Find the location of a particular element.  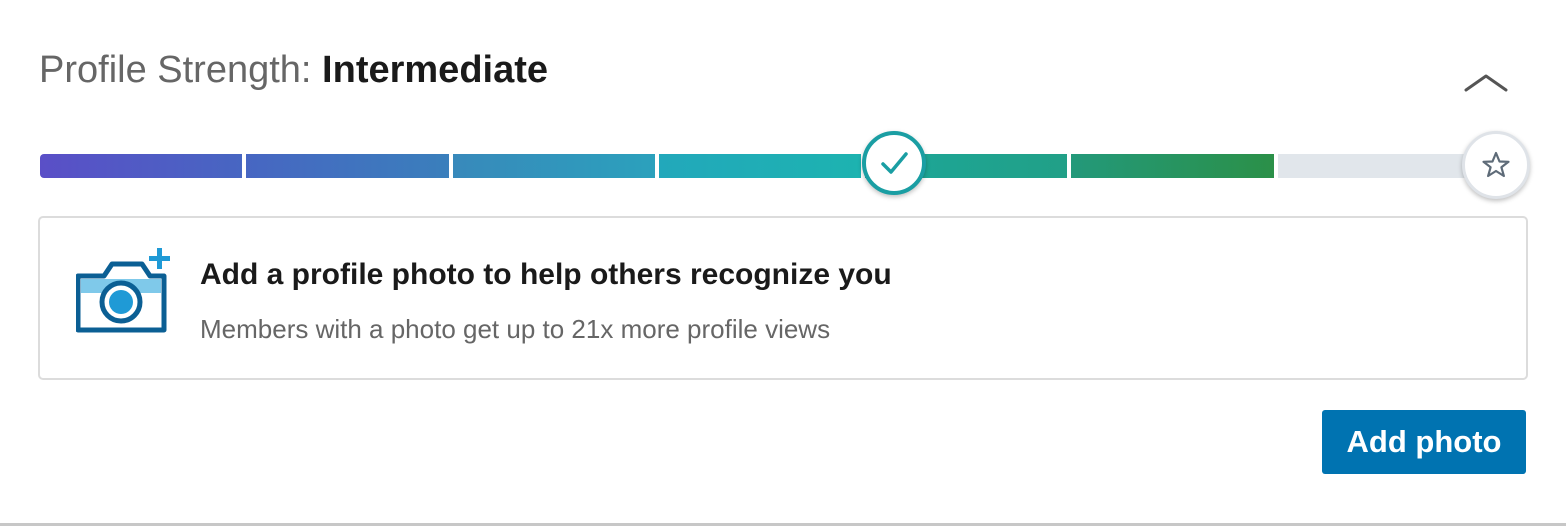

strength-meter is located at coordinates (760, 166).